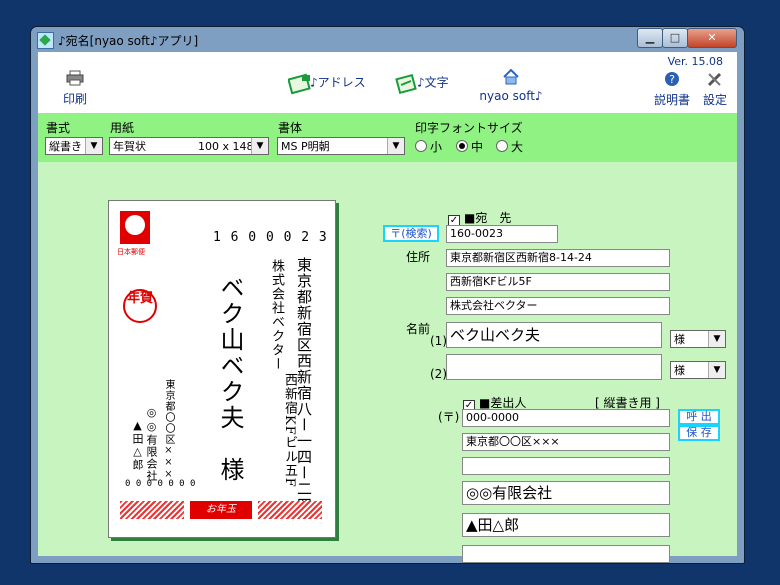 The width and height of the screenshot is (780, 585). I want to click on card-hatch-right, so click(290, 510).